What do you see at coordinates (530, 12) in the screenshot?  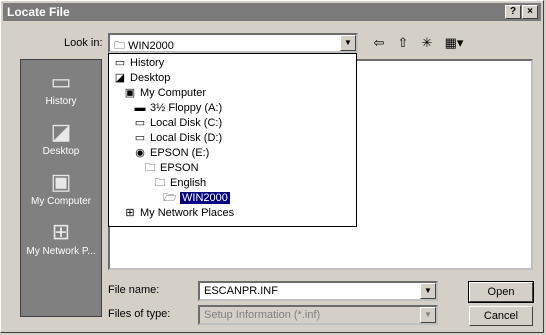 I see `close-button: ×` at bounding box center [530, 12].